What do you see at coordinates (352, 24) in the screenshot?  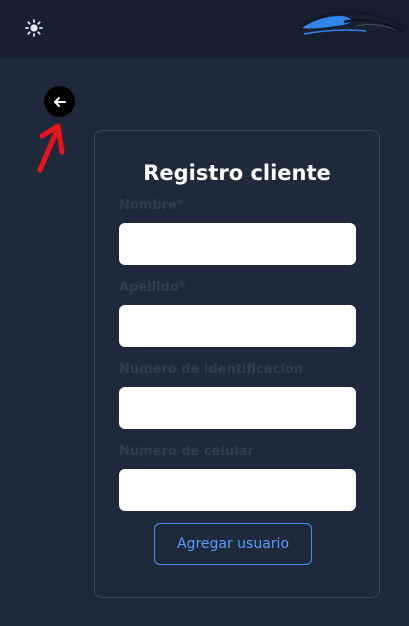 I see `car-logo` at bounding box center [352, 24].